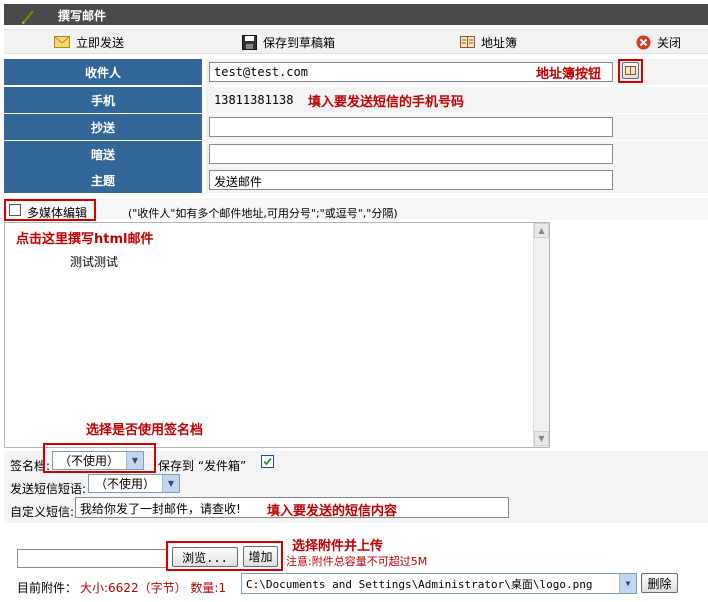 This screenshot has height=602, width=708. Describe the element at coordinates (47, 588) in the screenshot. I see `current-attachment-label: 目前附件：` at that location.